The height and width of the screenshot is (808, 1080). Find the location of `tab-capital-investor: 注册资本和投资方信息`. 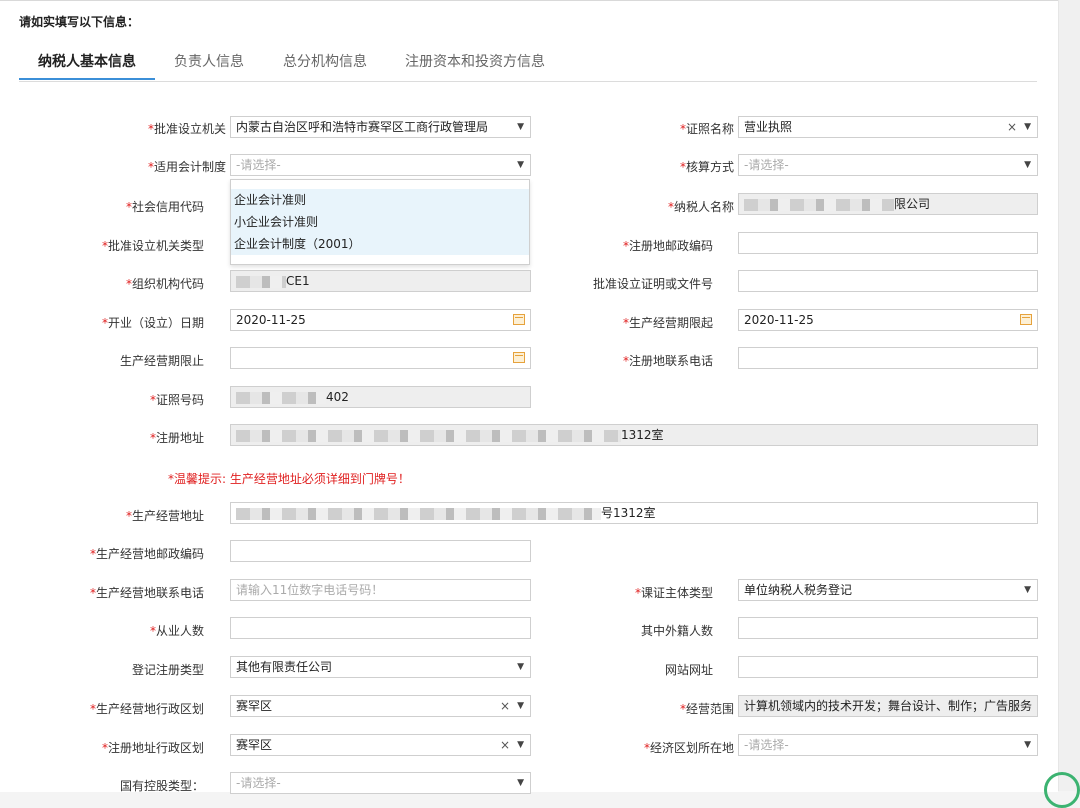

tab-capital-investor: 注册资本和投资方信息 is located at coordinates (475, 61).